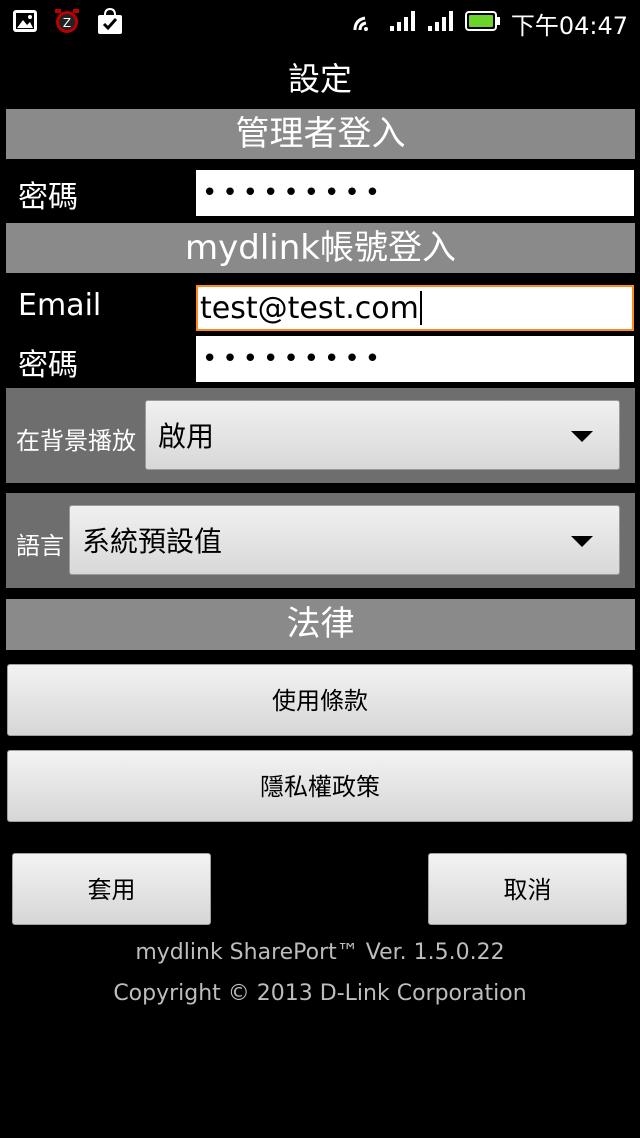 Image resolution: width=640 pixels, height=1138 pixels. Describe the element at coordinates (40, 546) in the screenshot. I see `language-label: 語言` at that location.